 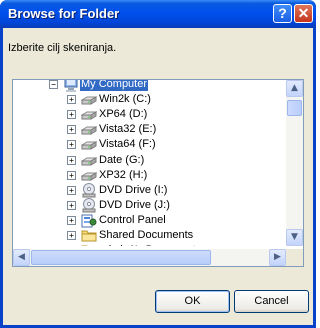 What do you see at coordinates (123, 174) in the screenshot?
I see `tree-item-label: XP32 (H:)` at bounding box center [123, 174].